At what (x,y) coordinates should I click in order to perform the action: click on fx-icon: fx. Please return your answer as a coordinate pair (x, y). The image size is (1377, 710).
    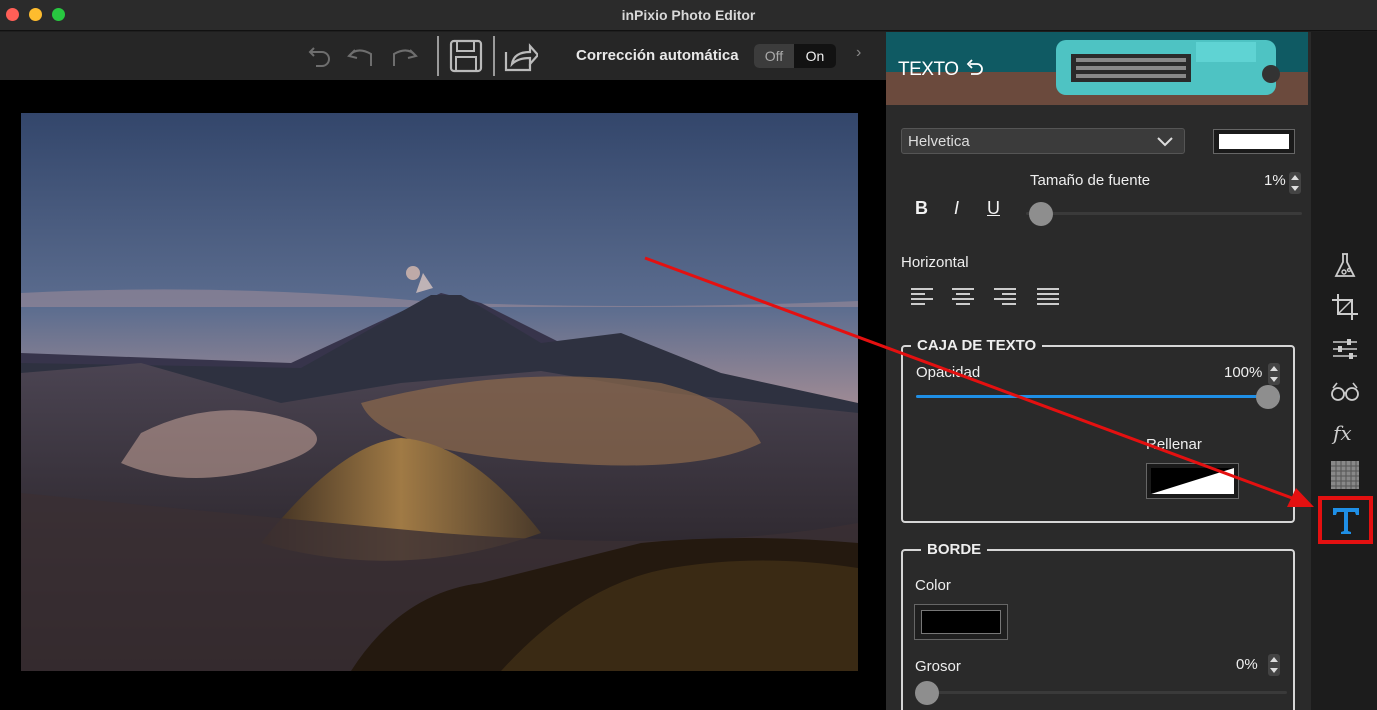
    Looking at the image, I should click on (1345, 433).